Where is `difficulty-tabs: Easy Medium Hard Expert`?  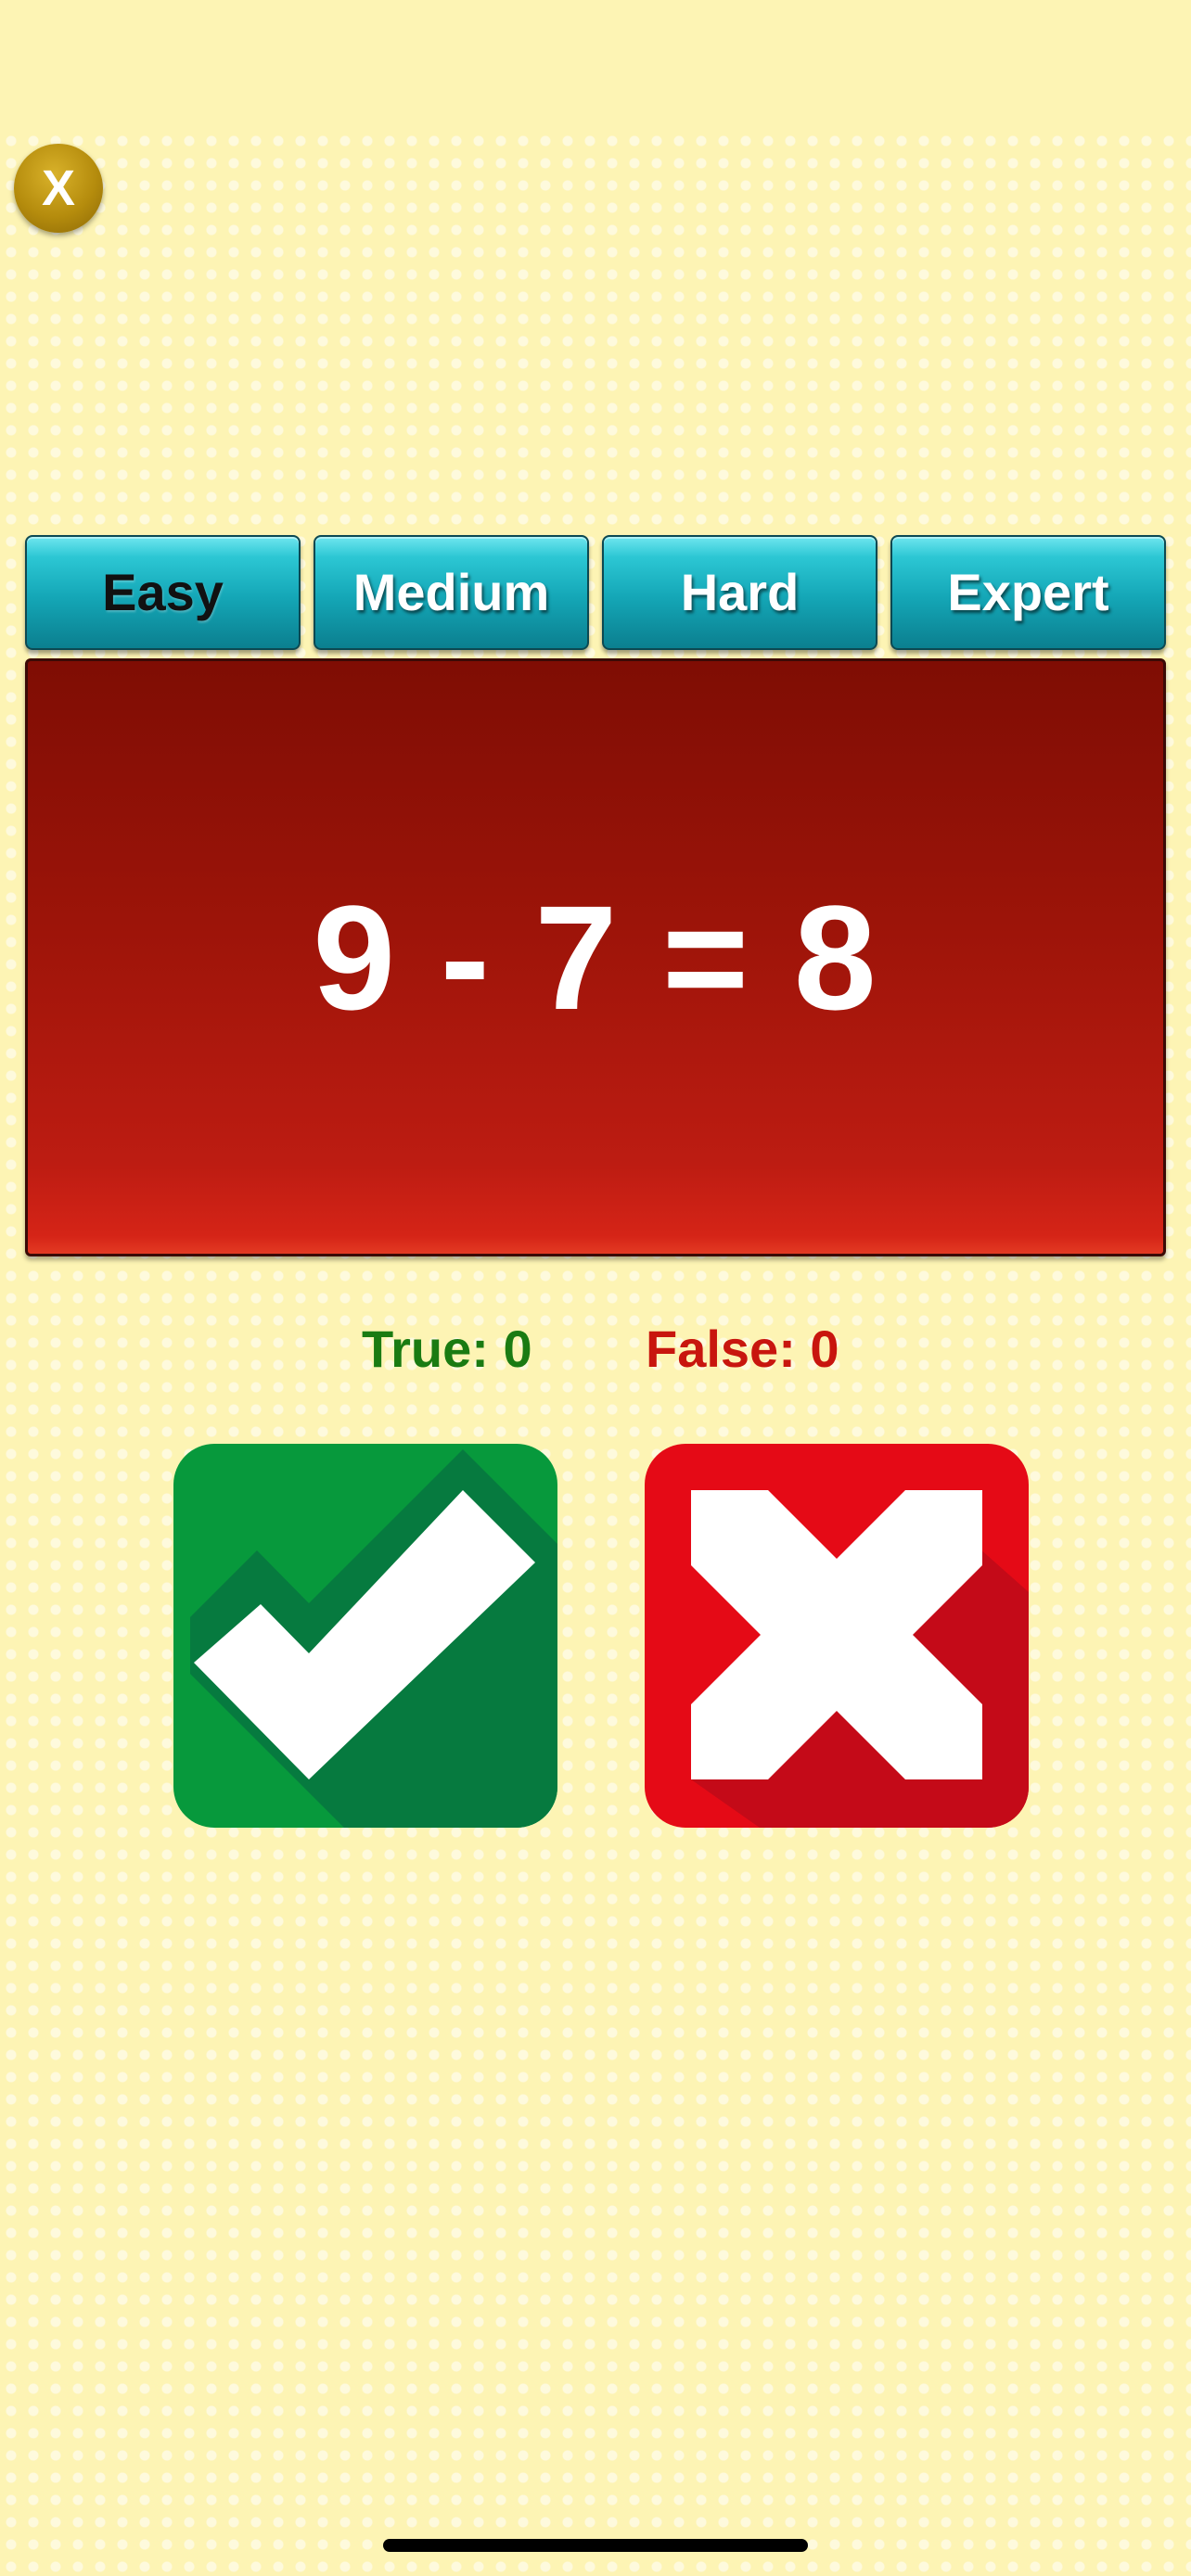 difficulty-tabs: Easy Medium Hard Expert is located at coordinates (595, 593).